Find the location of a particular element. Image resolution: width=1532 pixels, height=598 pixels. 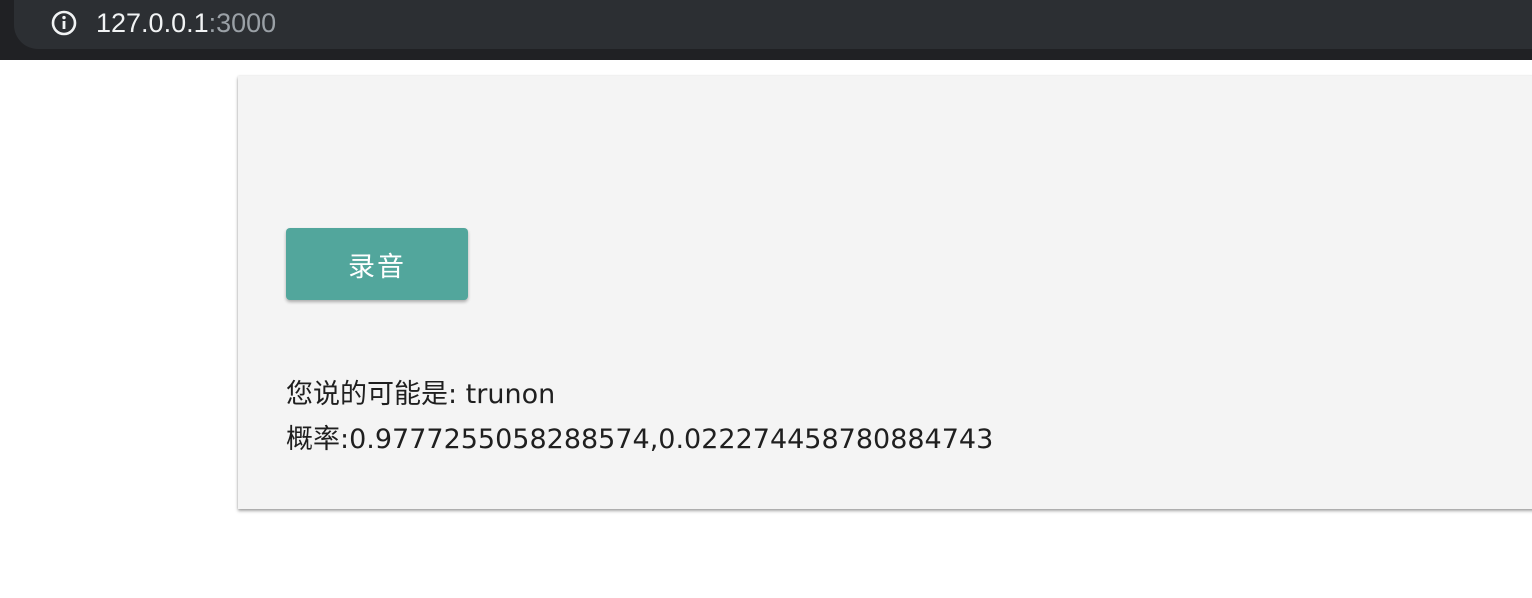

recognition-result: 您说的可能是: trunon is located at coordinates (421, 394).